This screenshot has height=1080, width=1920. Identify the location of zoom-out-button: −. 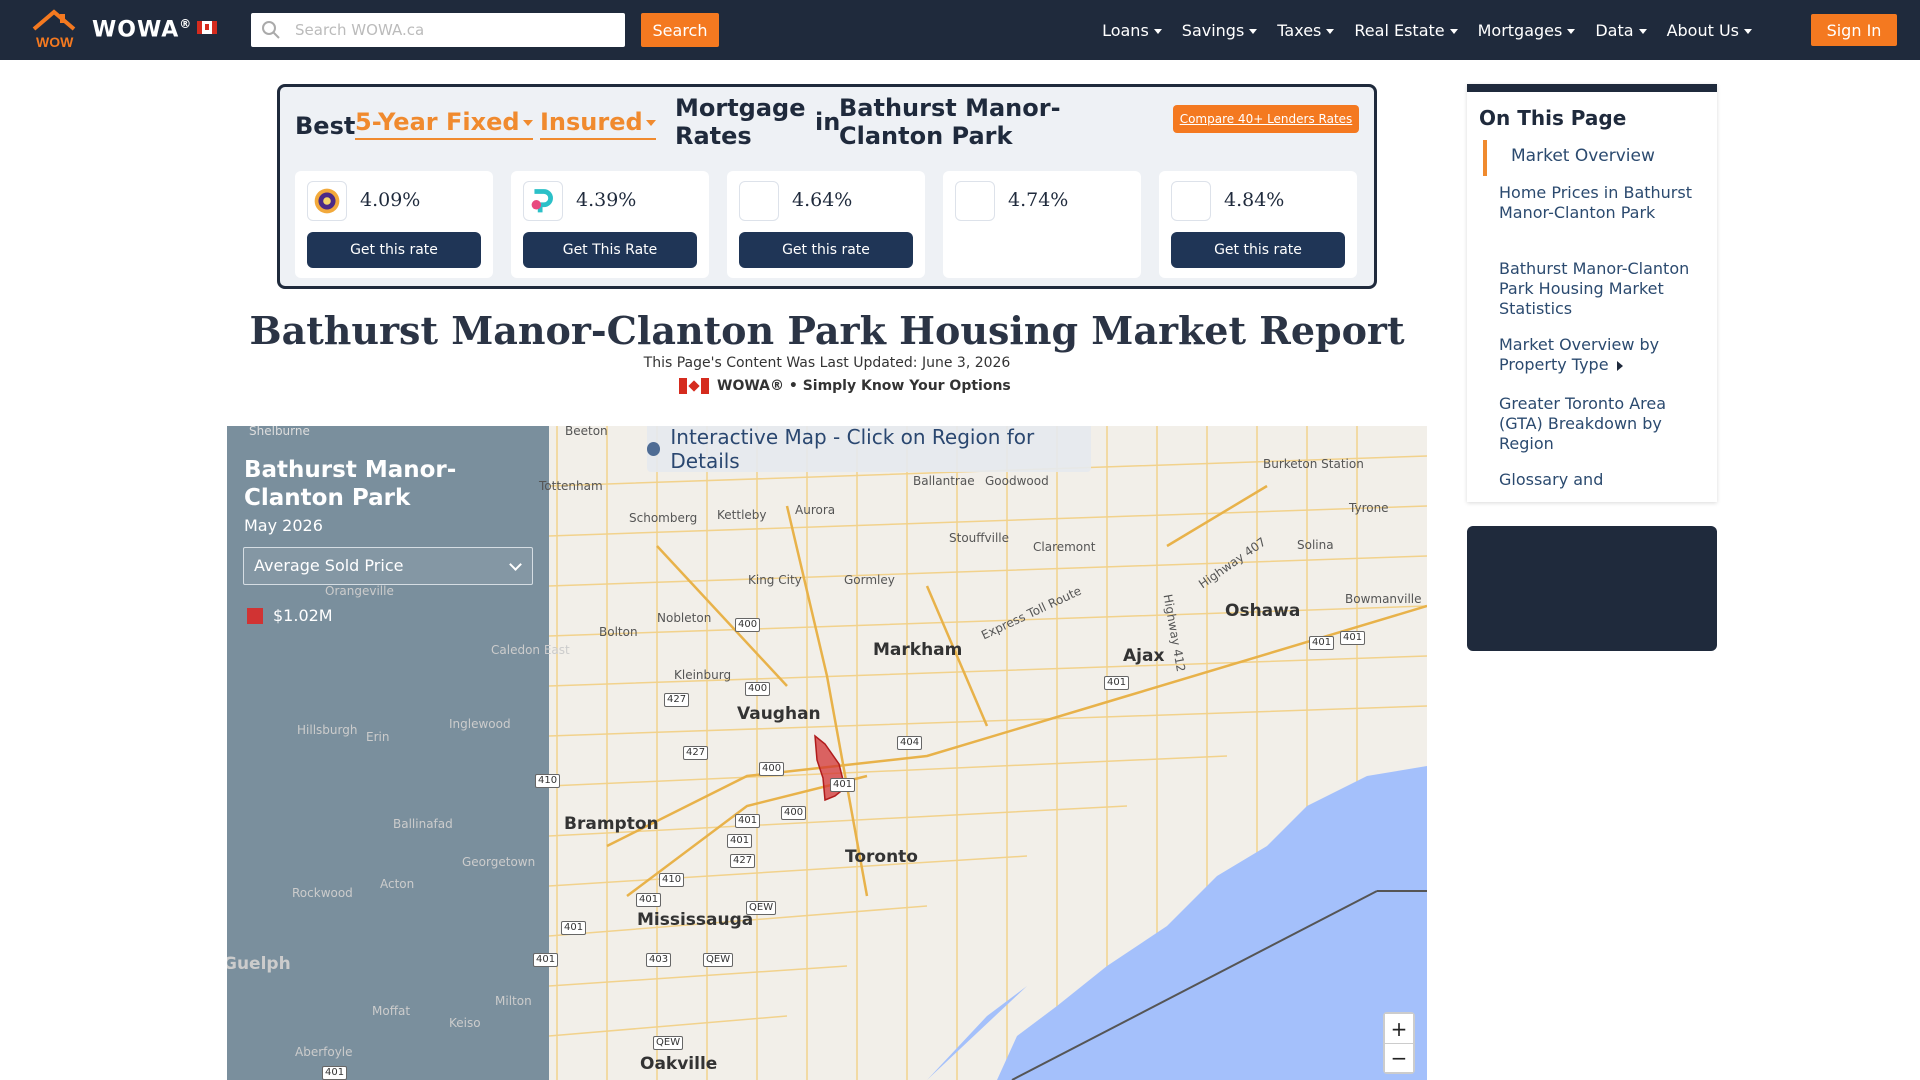
(1399, 1057).